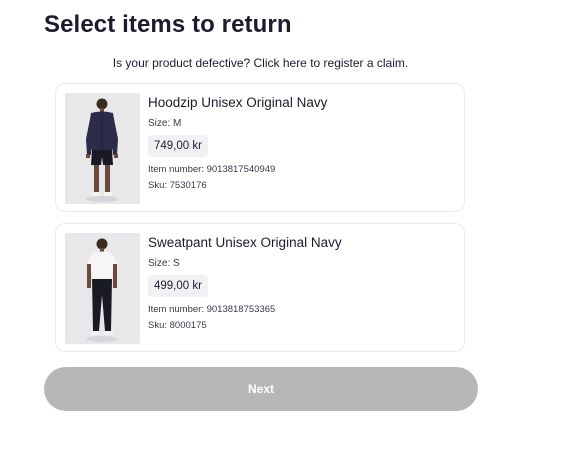  I want to click on item-number: Item number: 9013817540949, so click(212, 169).